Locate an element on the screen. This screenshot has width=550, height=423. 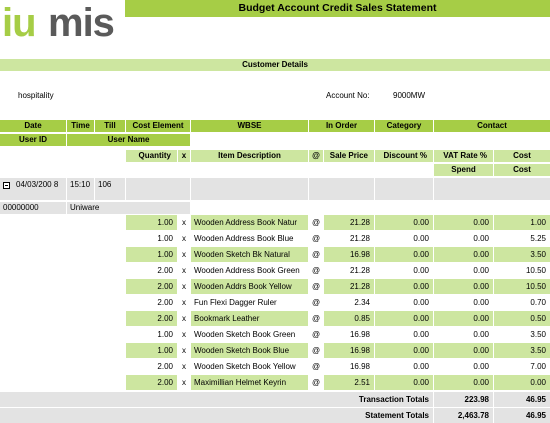
item-cost: 1.00 is located at coordinates (522, 222).